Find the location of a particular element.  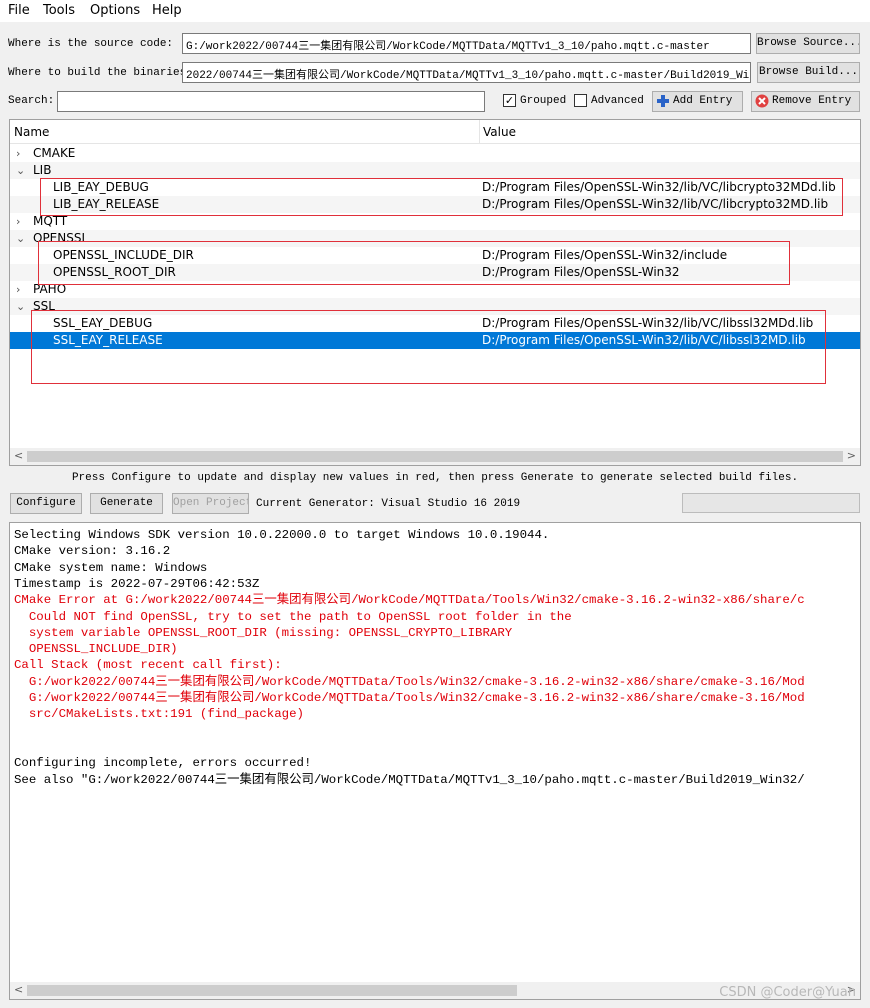

output-scroll-left-icon: < is located at coordinates (18, 989).